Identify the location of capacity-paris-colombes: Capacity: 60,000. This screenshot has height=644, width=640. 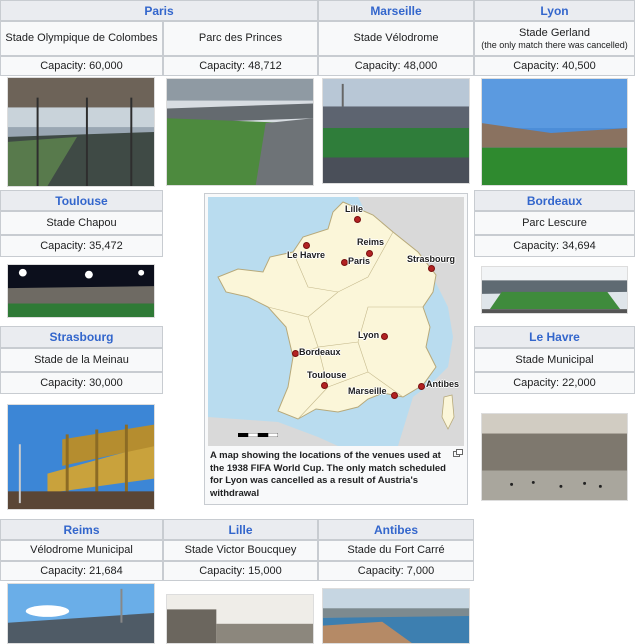
(81, 66).